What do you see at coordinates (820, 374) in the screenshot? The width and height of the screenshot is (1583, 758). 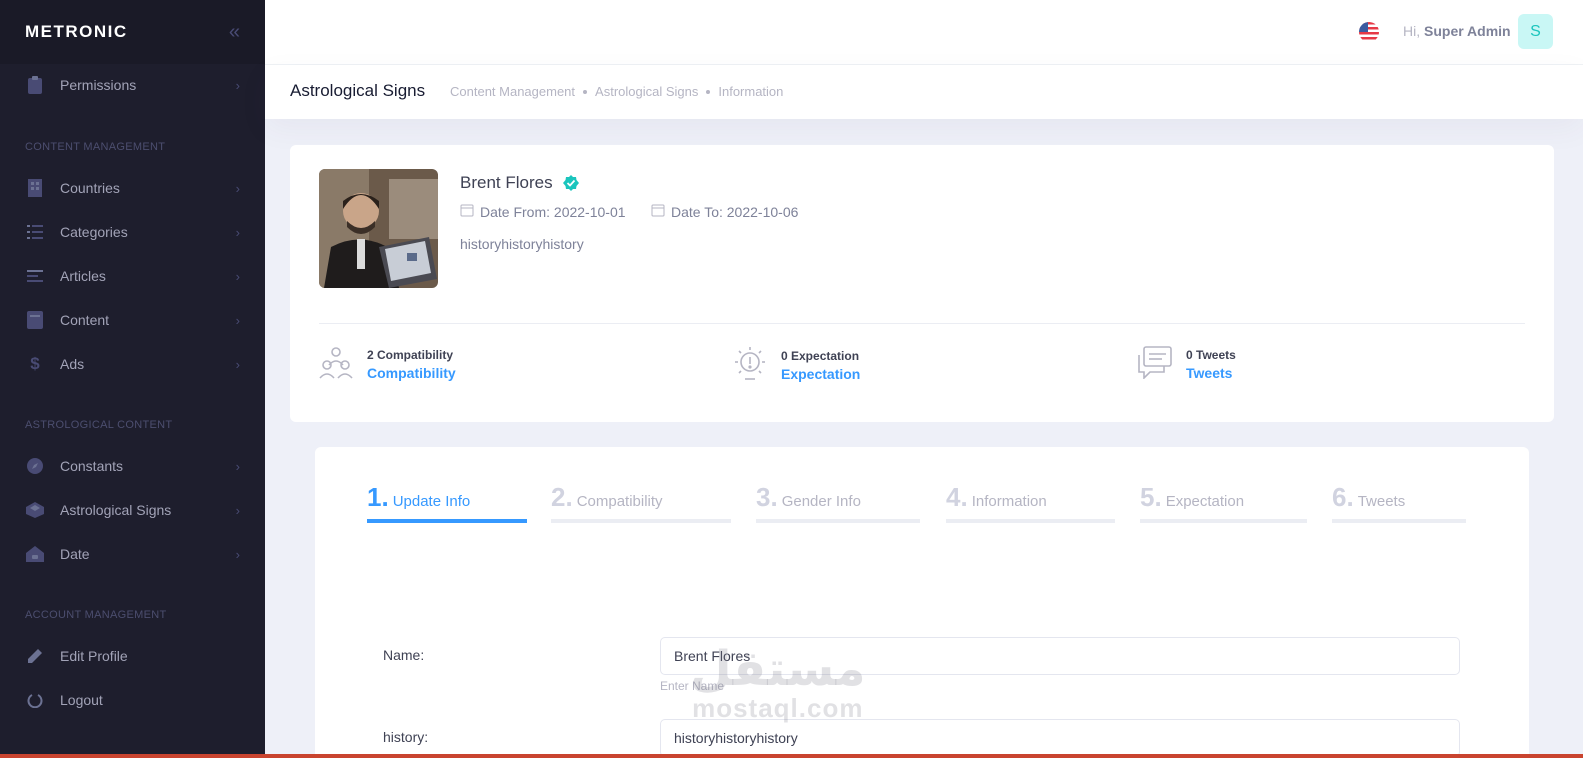 I see `expectation-link: Expectation` at bounding box center [820, 374].